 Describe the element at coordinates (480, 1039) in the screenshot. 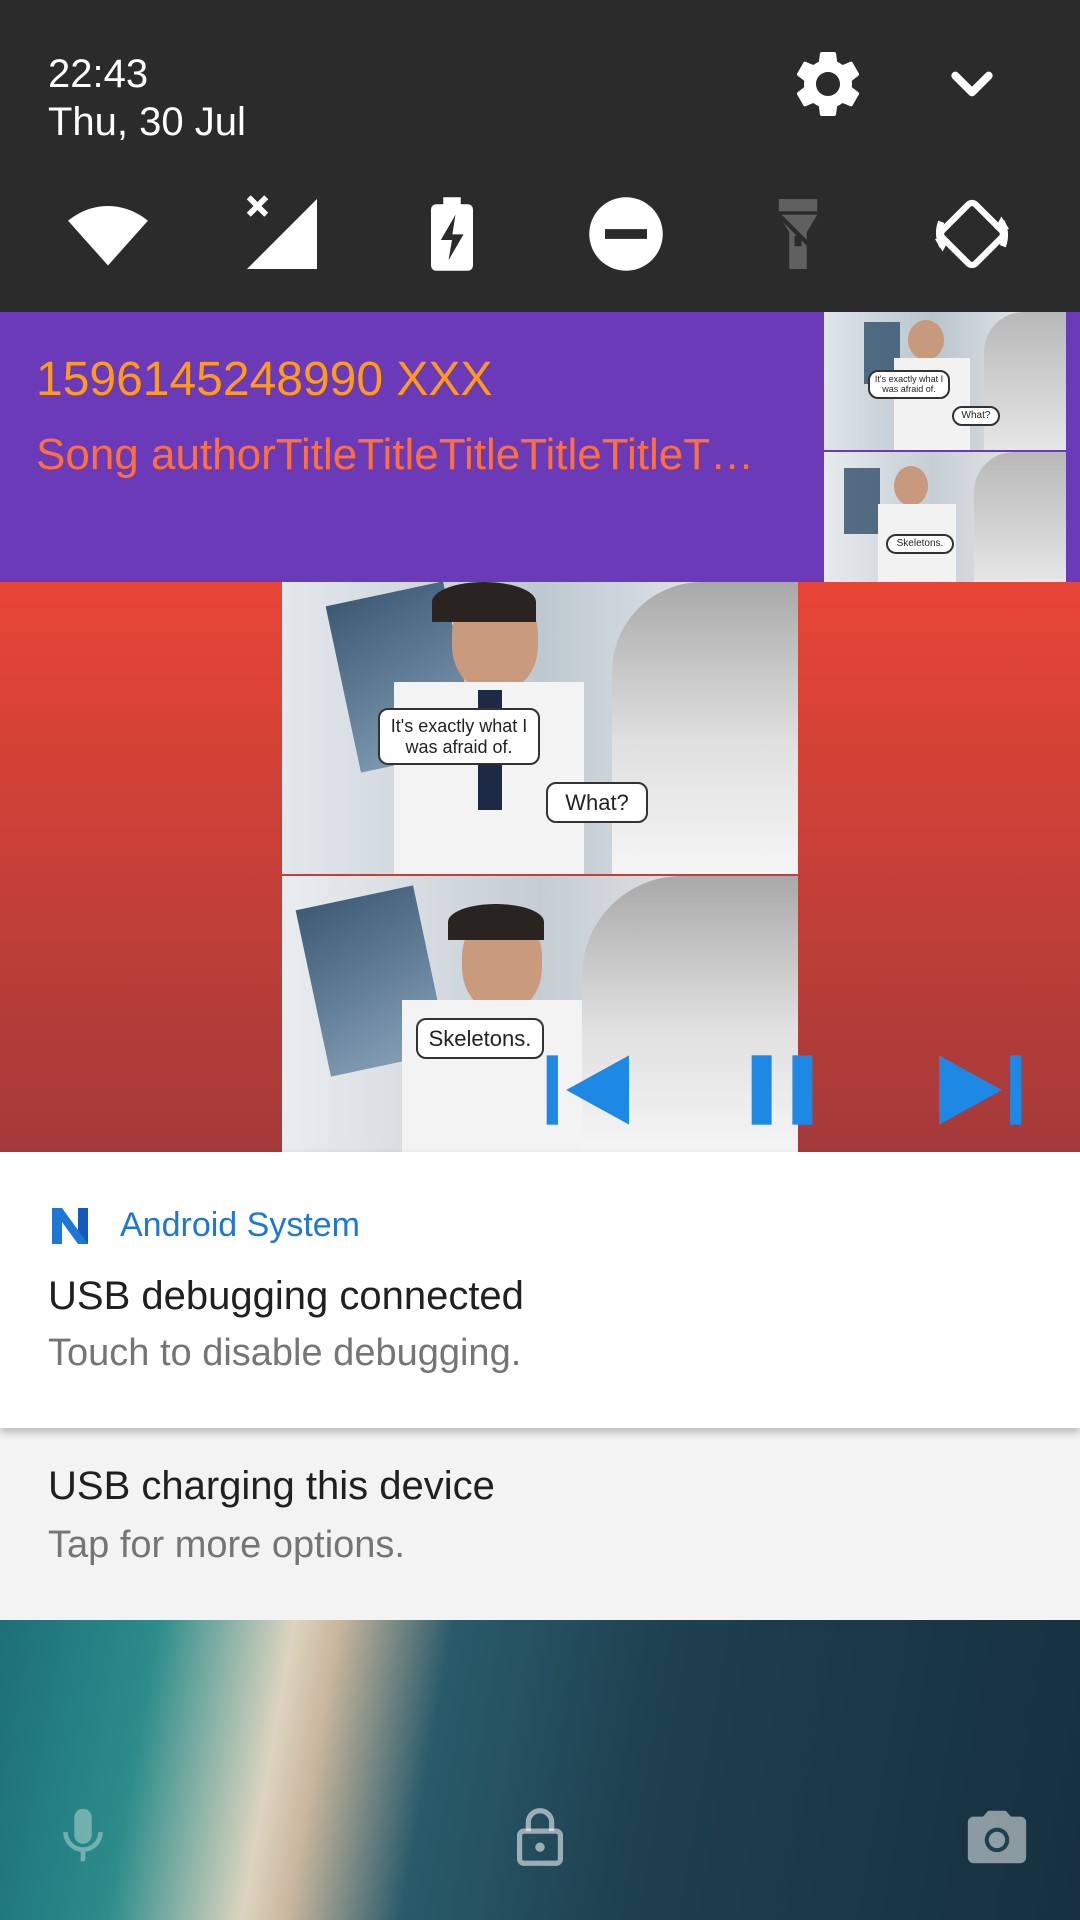

I see `caption-skeletons: Skeletons.` at that location.